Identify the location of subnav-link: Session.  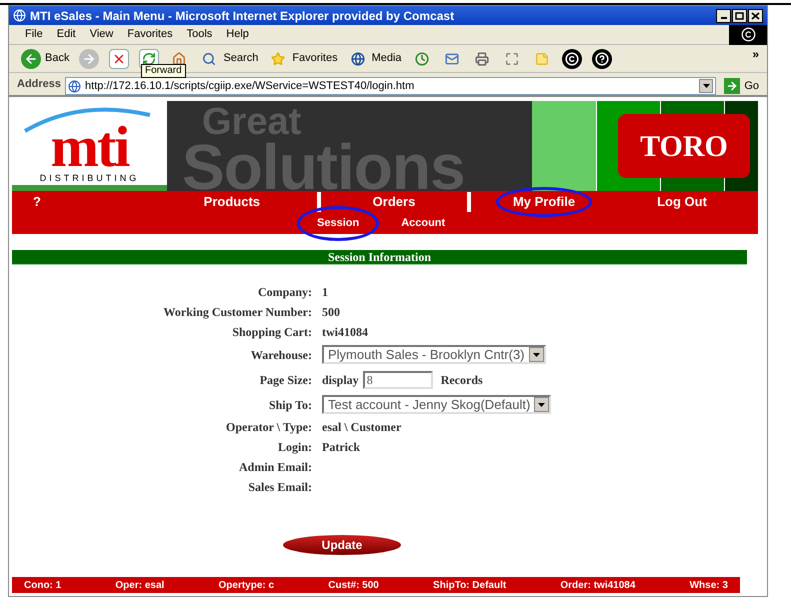
(338, 223).